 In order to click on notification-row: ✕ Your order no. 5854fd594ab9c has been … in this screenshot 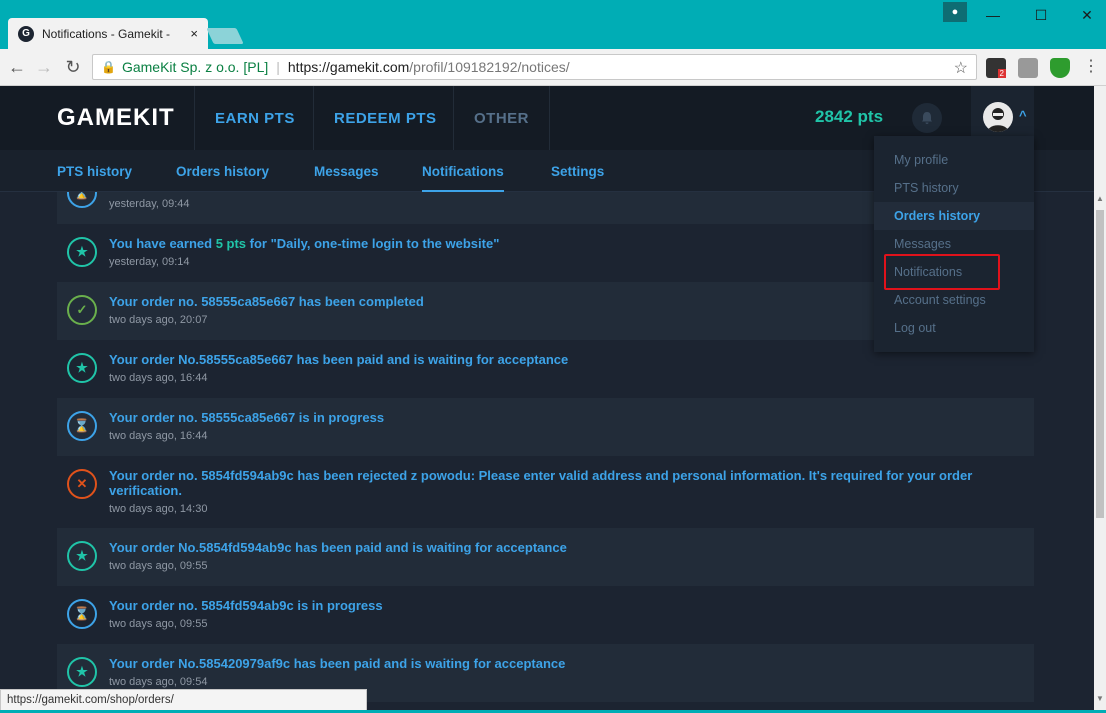, I will do `click(545, 492)`.